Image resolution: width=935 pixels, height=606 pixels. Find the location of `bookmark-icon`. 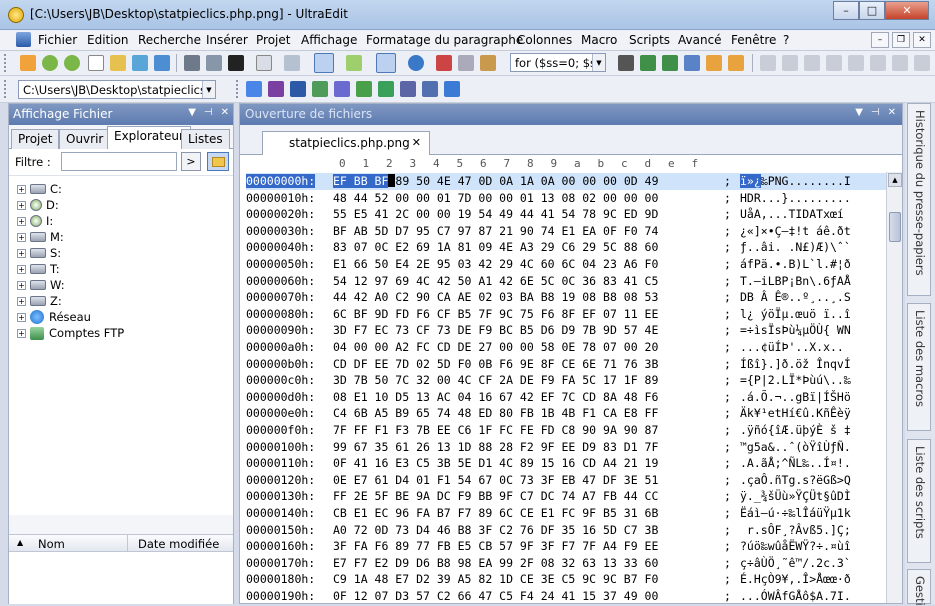

bookmark-icon is located at coordinates (714, 63).